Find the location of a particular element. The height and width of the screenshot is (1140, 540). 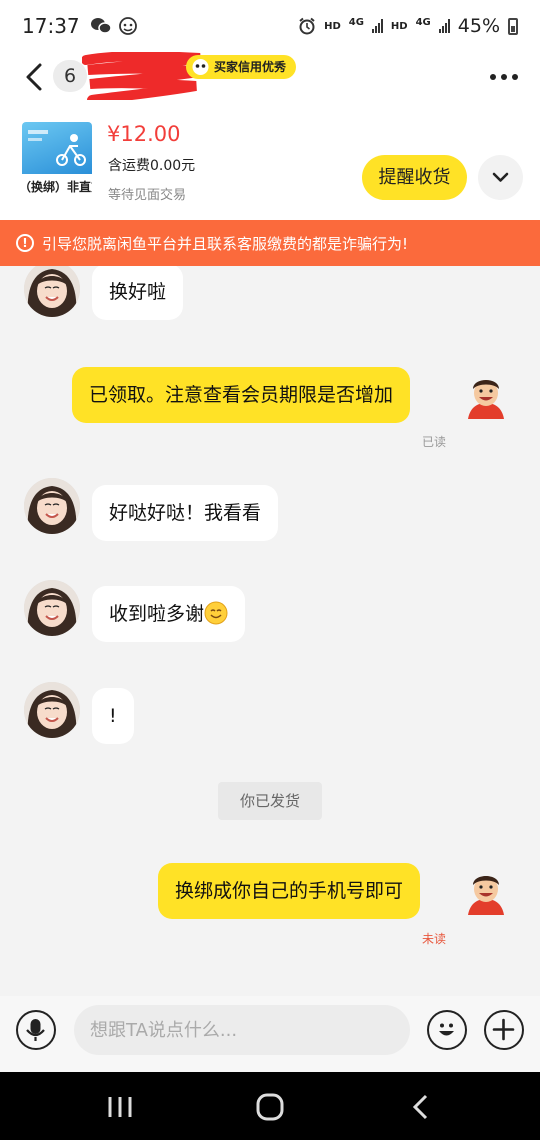

message-bubble: 已领取。注意查看会员期限是否增加 is located at coordinates (241, 395).